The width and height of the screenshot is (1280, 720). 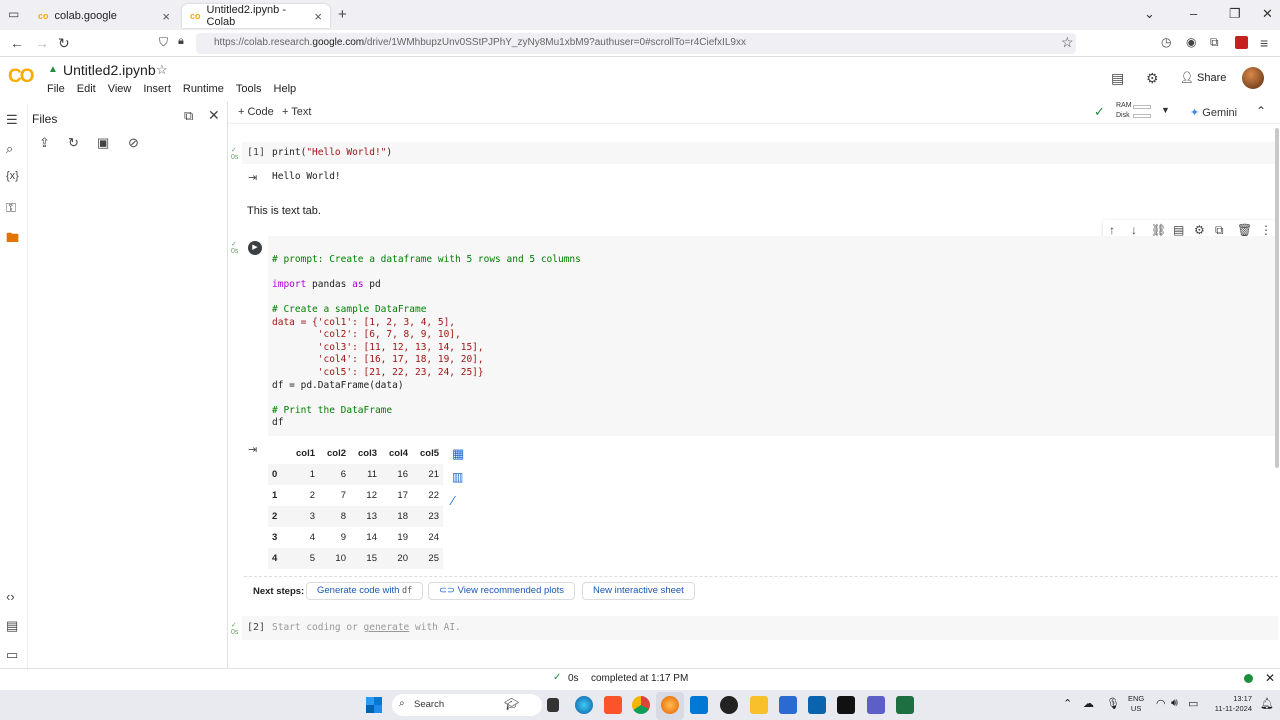 What do you see at coordinates (21, 77) in the screenshot?
I see `colab-logo: CO` at bounding box center [21, 77].